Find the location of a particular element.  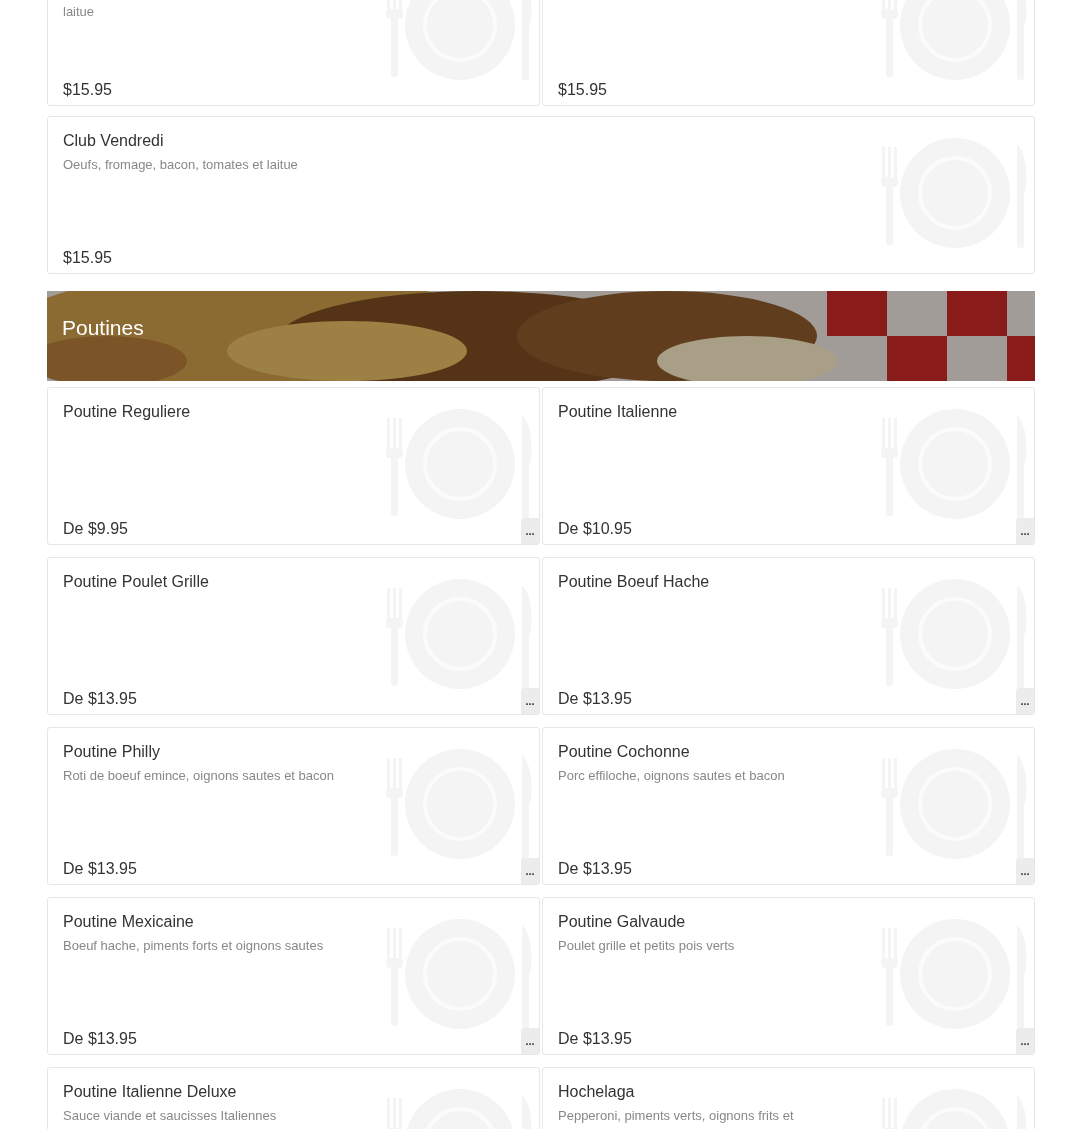

item-price: De $9.95 is located at coordinates (95, 529).